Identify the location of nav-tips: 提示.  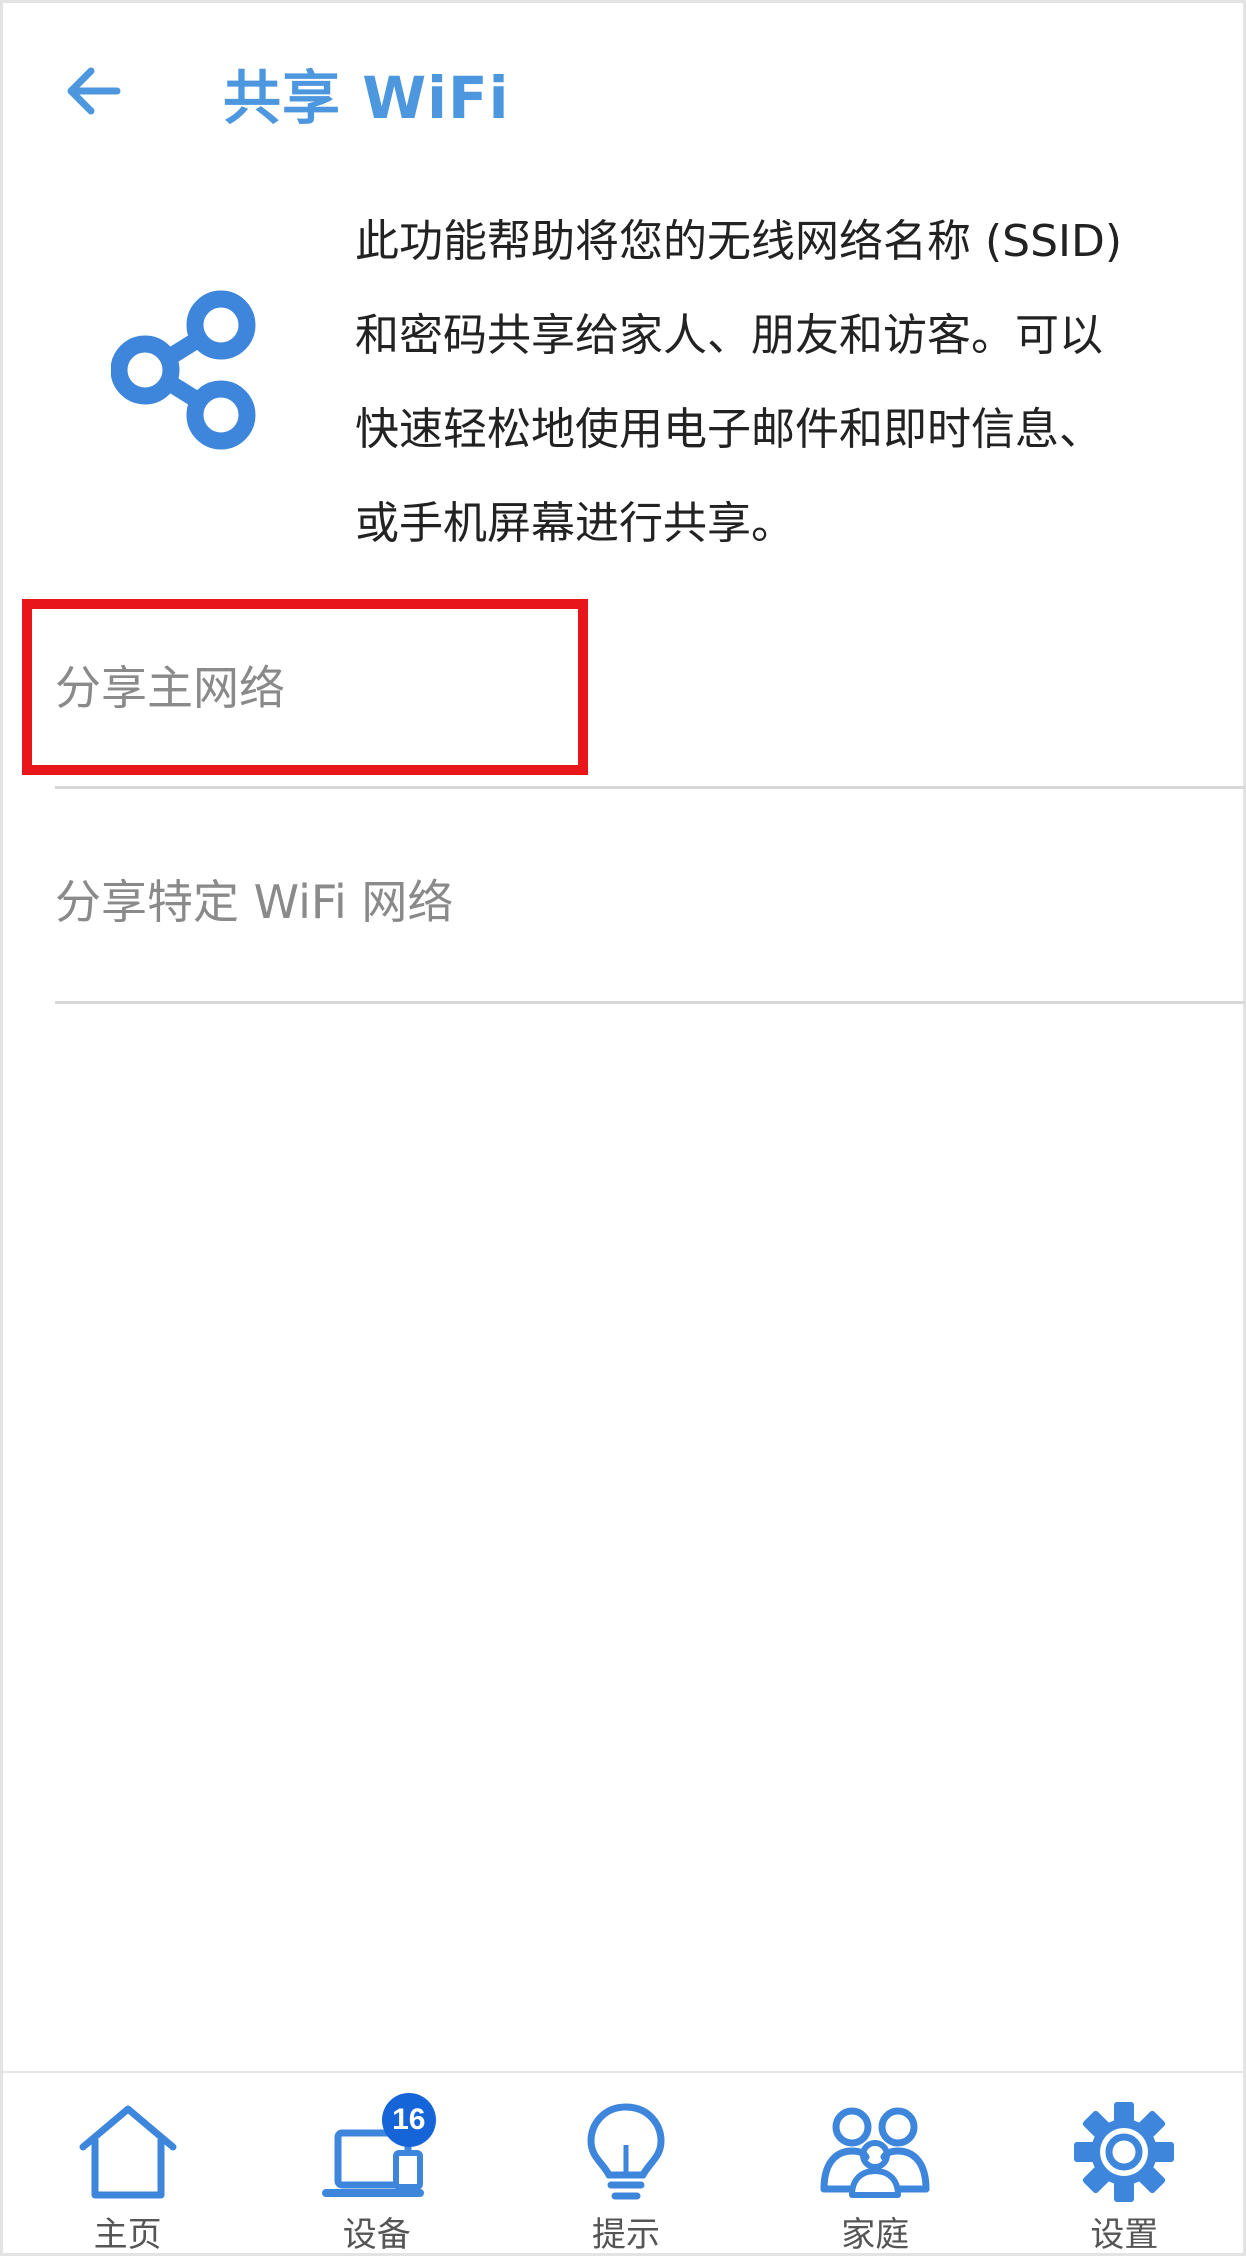
(625, 2167).